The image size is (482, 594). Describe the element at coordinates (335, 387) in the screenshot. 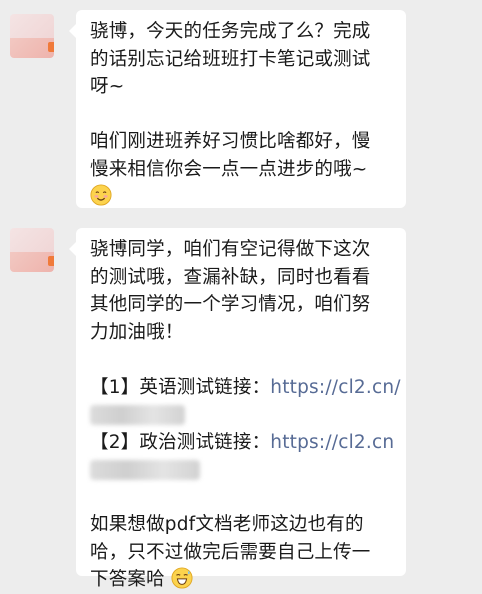

I see `english-test-link: https://cl2.cn/` at that location.